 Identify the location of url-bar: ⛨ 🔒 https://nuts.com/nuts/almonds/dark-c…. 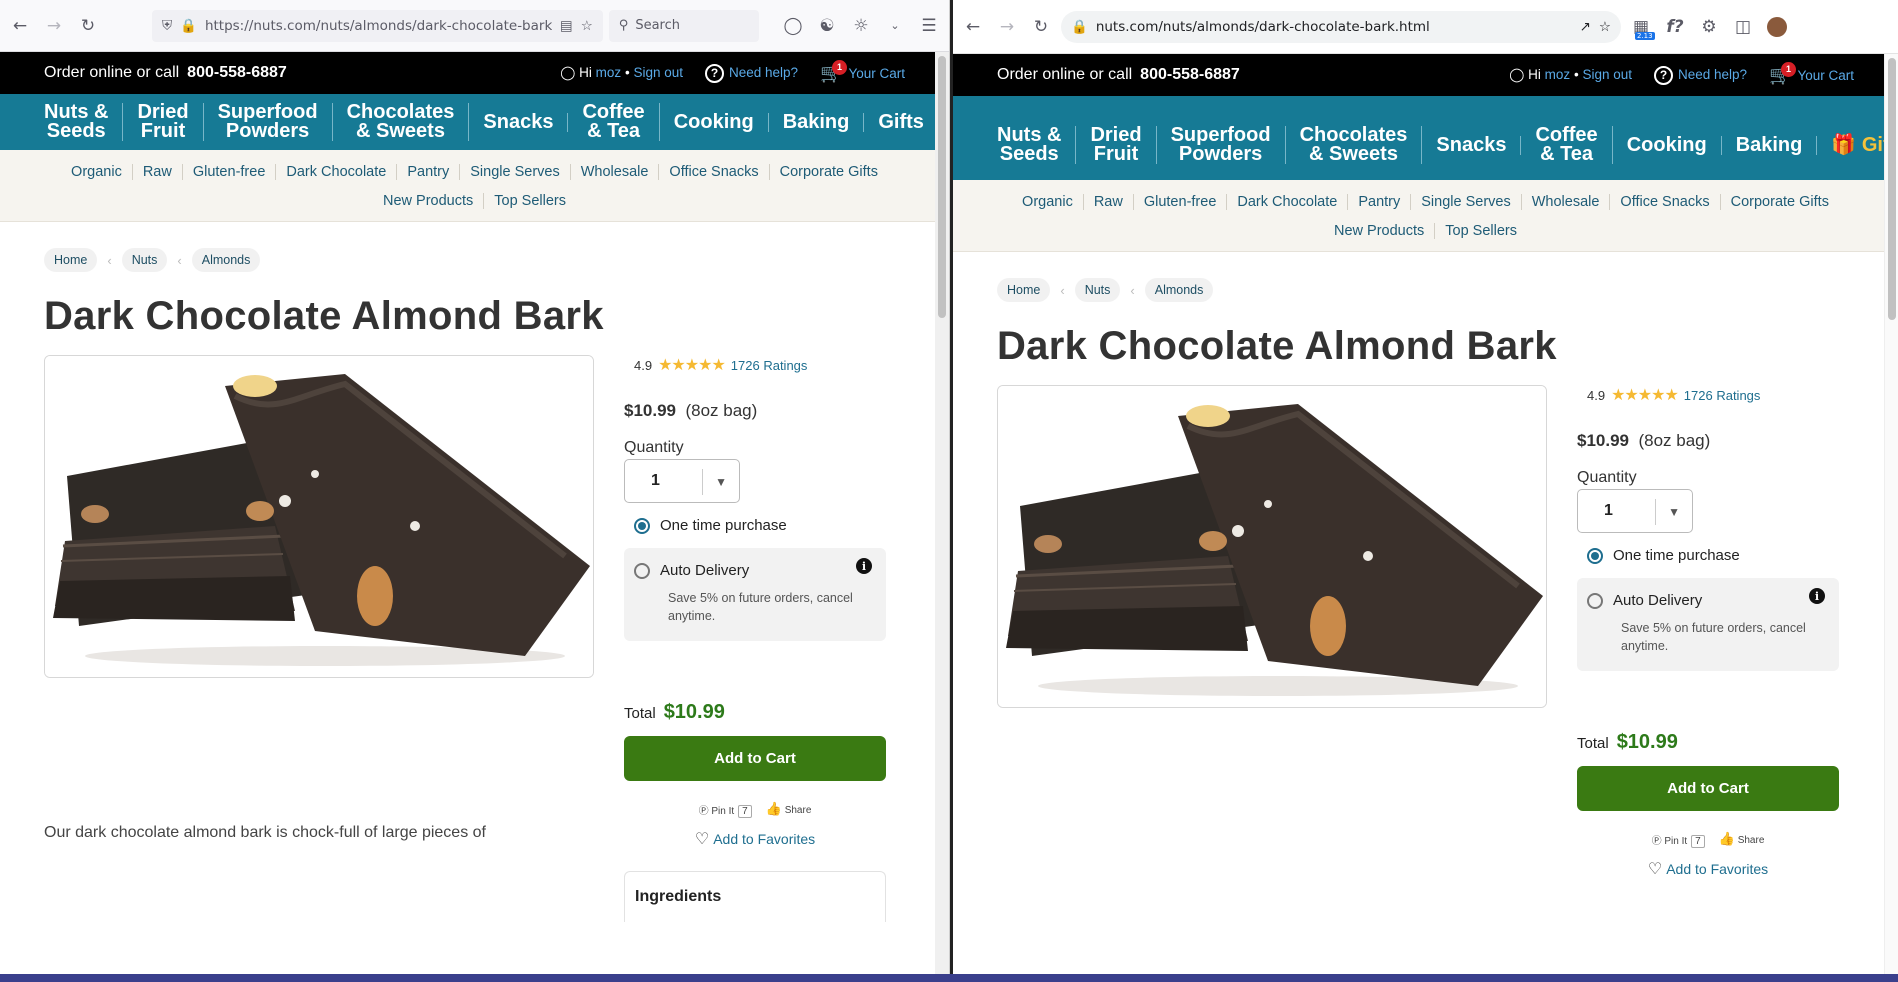
(377, 25).